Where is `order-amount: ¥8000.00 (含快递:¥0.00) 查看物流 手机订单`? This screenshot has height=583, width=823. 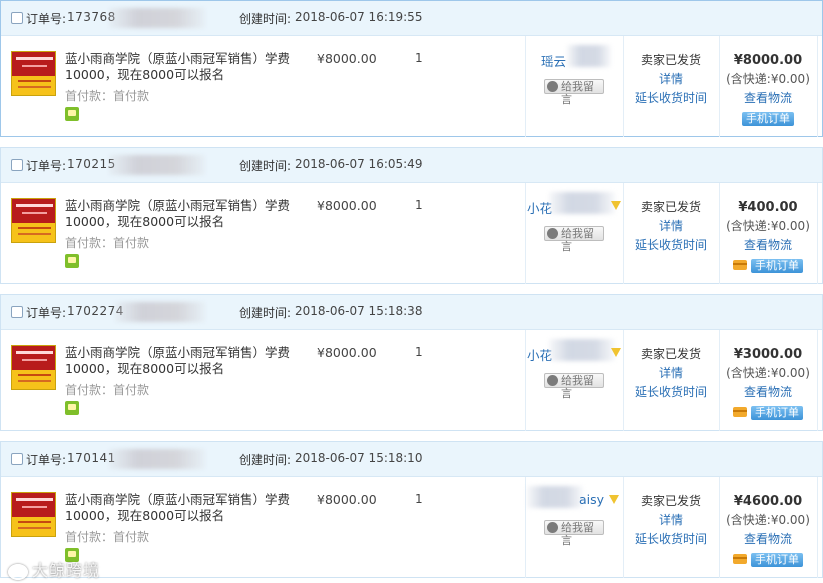 order-amount: ¥8000.00 (含快递:¥0.00) 查看物流 手机订单 is located at coordinates (768, 89).